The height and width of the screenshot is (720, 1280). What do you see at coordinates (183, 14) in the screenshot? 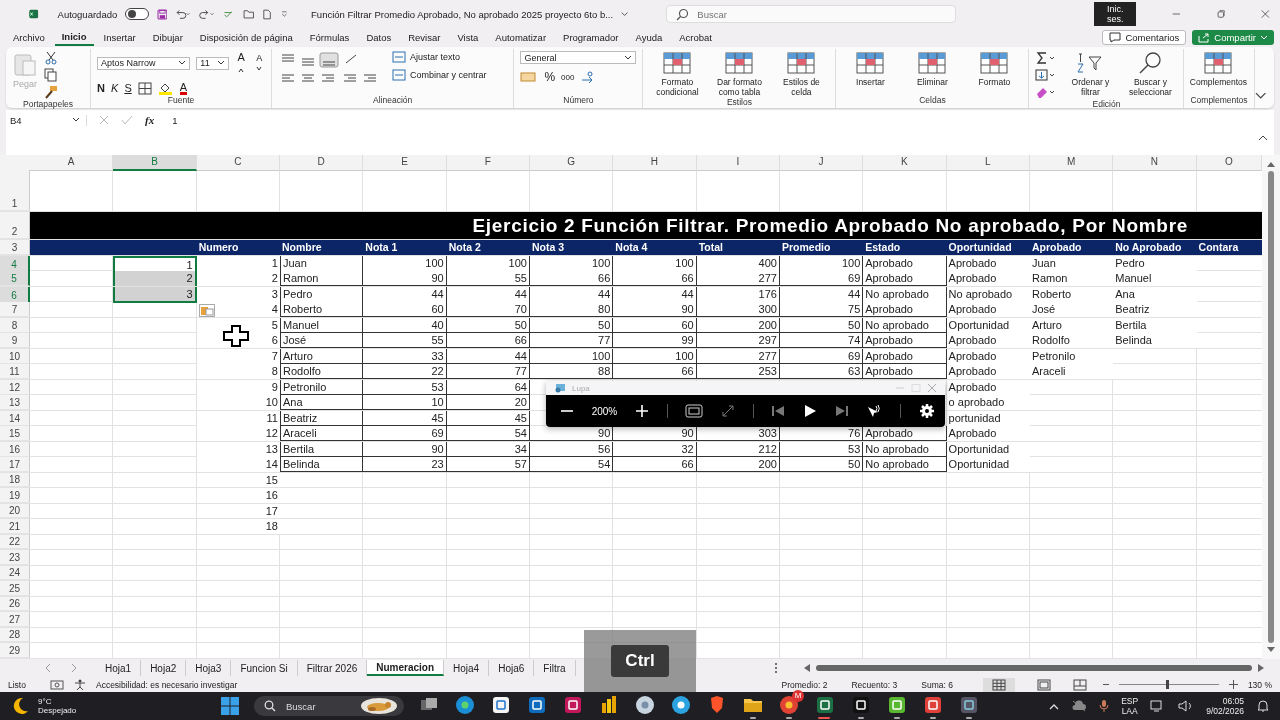
I see `undo-icon` at bounding box center [183, 14].